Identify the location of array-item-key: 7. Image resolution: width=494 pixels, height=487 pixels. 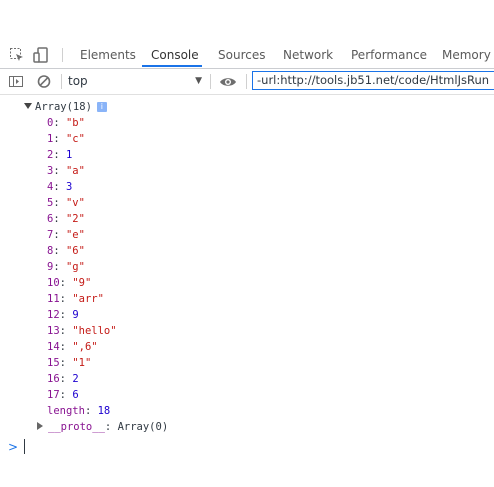
(50, 235).